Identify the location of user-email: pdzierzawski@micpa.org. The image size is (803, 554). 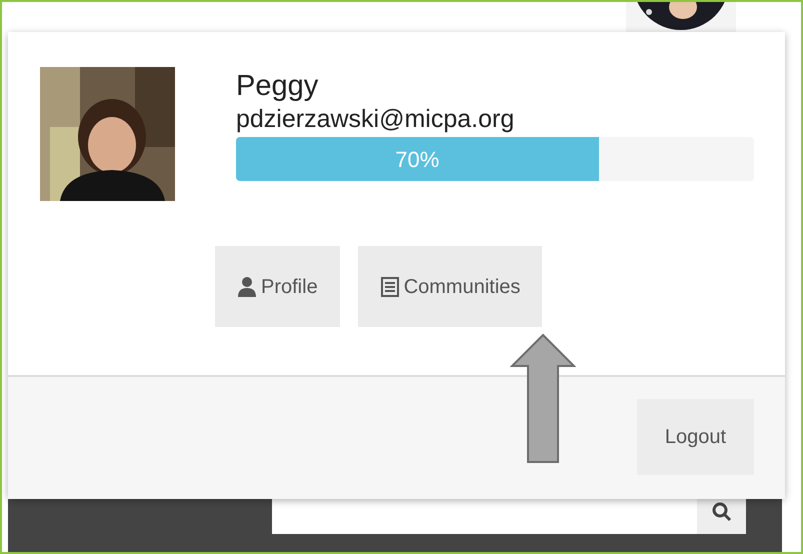
(376, 119).